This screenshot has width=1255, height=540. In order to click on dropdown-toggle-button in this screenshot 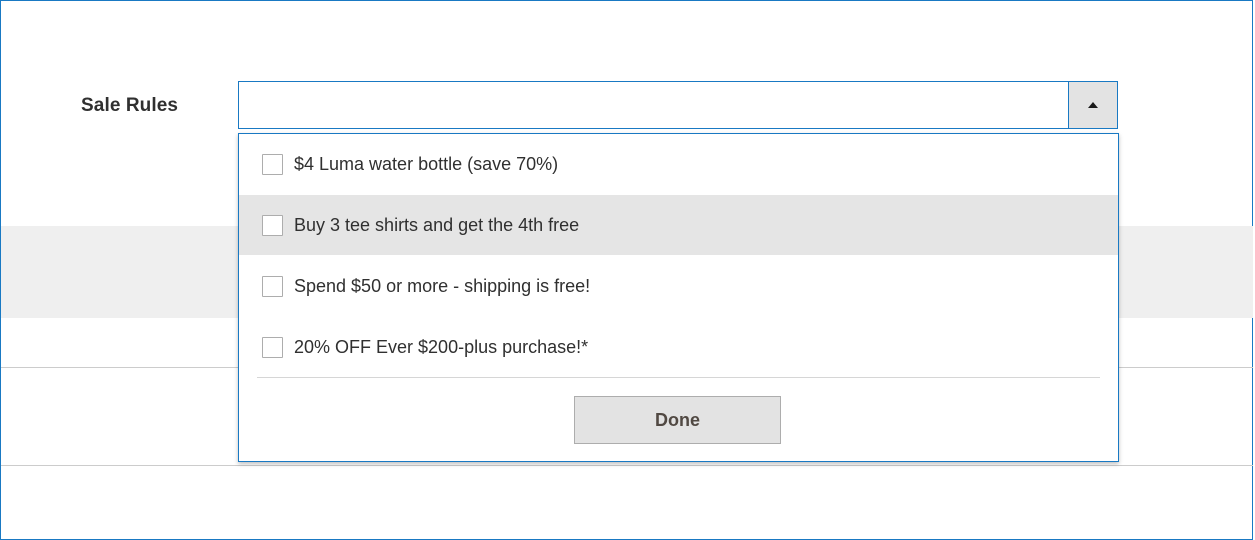, I will do `click(1092, 105)`.